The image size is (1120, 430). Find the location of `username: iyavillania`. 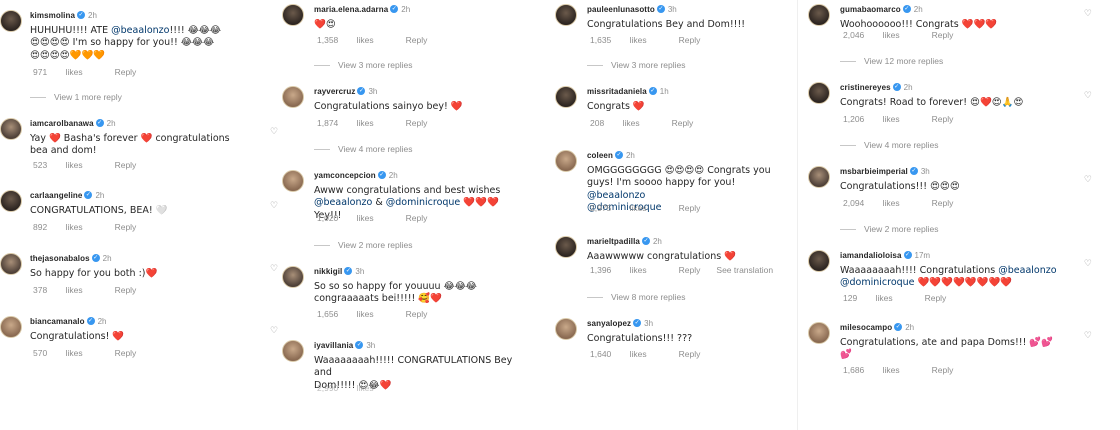

username: iyavillania is located at coordinates (333, 345).